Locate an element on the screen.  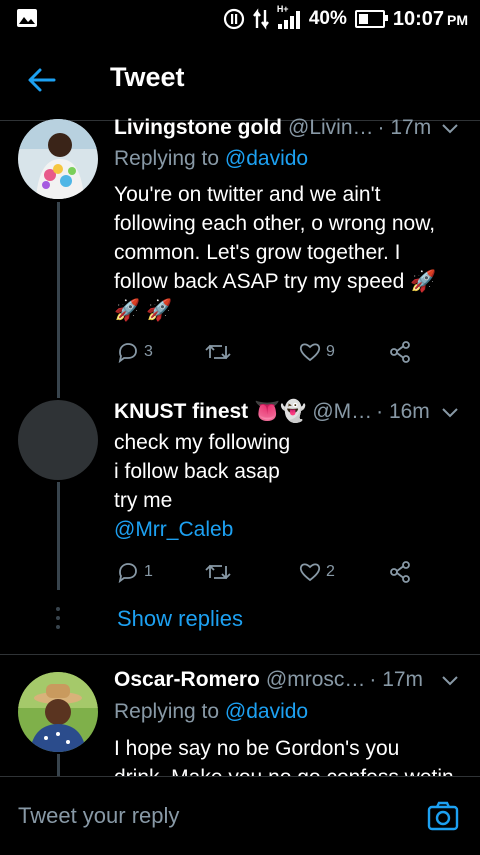
status-bar: H+ 40% 10:07 PM is located at coordinates (240, 19).